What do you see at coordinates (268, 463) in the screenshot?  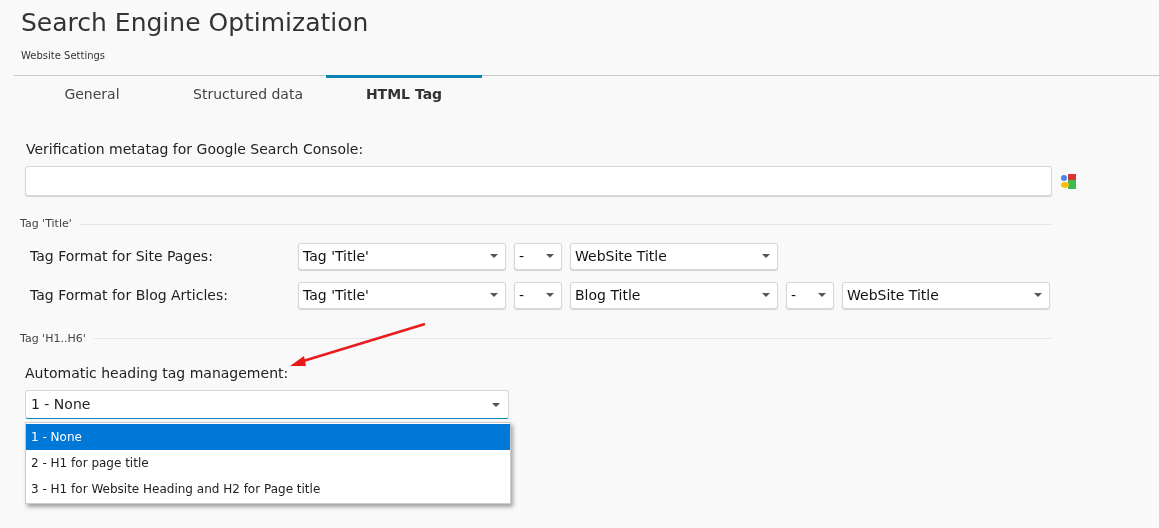 I see `dropdown-option: 2 - H1 for page title` at bounding box center [268, 463].